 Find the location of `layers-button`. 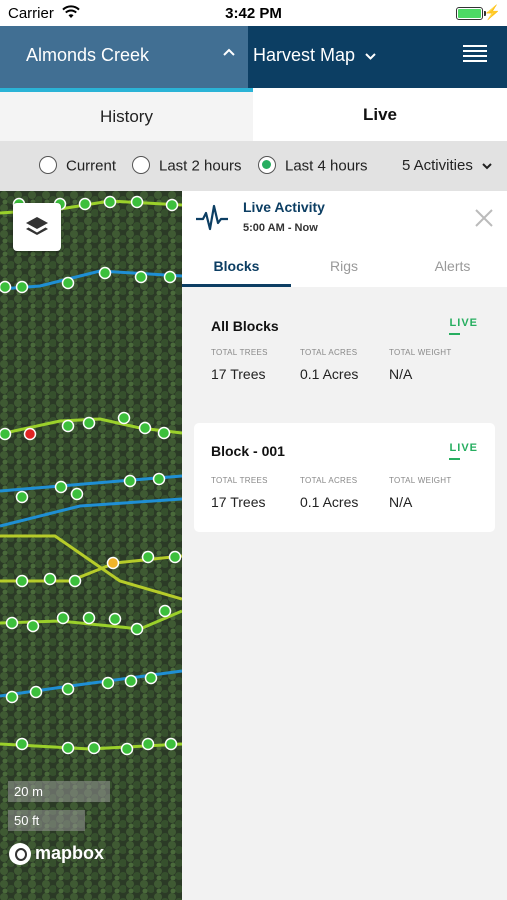

layers-button is located at coordinates (37, 227).